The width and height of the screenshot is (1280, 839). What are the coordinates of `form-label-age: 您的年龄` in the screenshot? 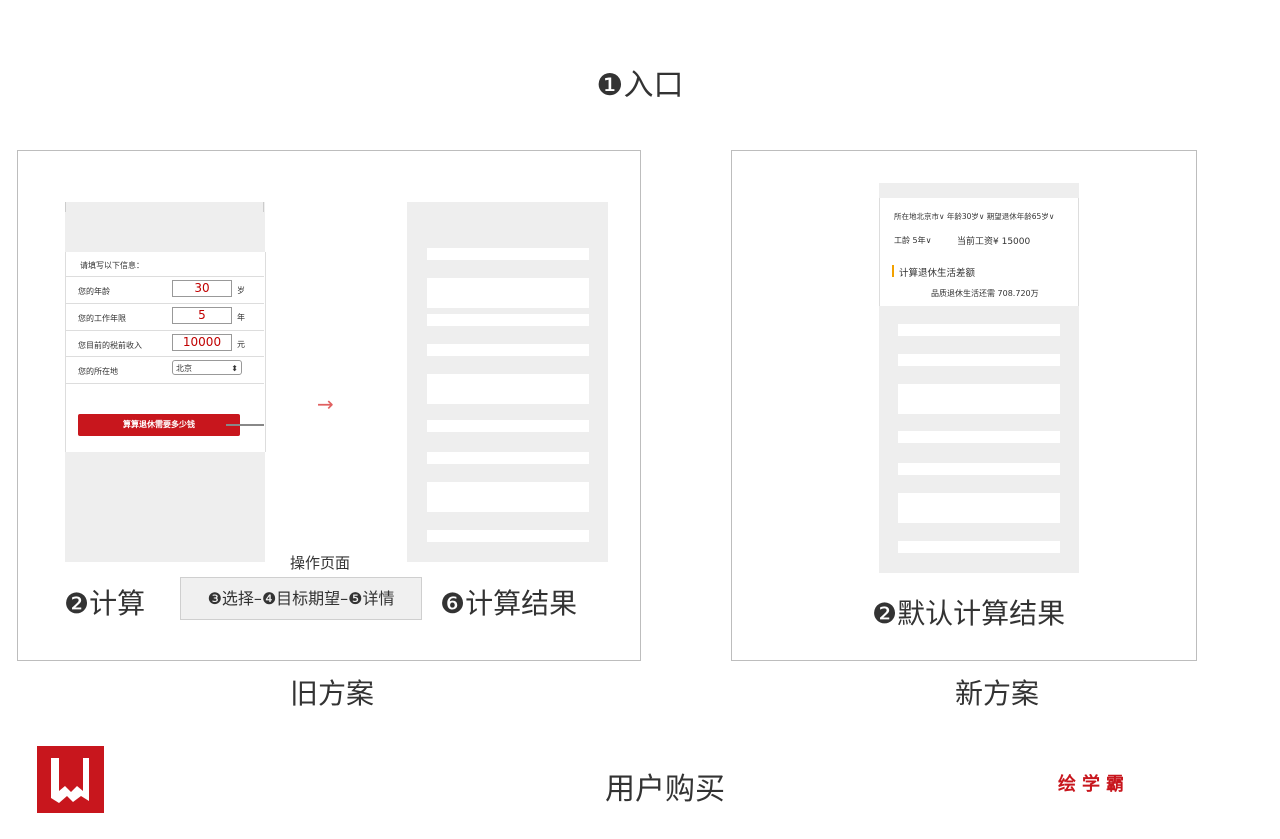 It's located at (94, 291).